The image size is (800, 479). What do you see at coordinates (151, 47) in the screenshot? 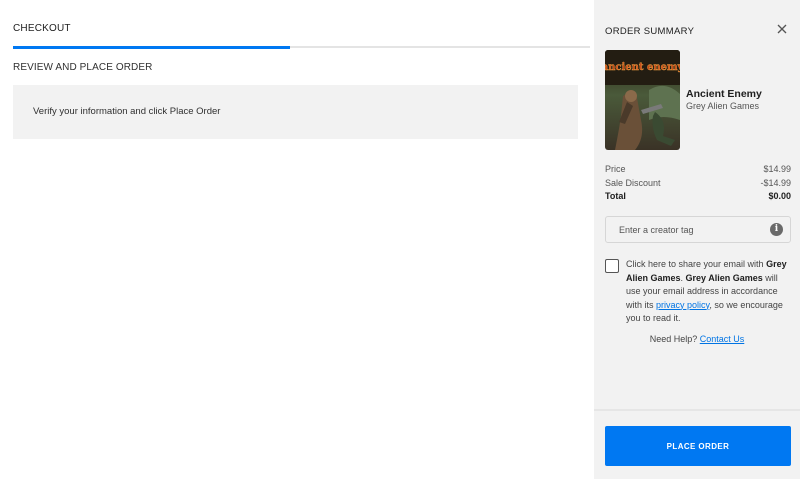
I see `progress-fill` at bounding box center [151, 47].